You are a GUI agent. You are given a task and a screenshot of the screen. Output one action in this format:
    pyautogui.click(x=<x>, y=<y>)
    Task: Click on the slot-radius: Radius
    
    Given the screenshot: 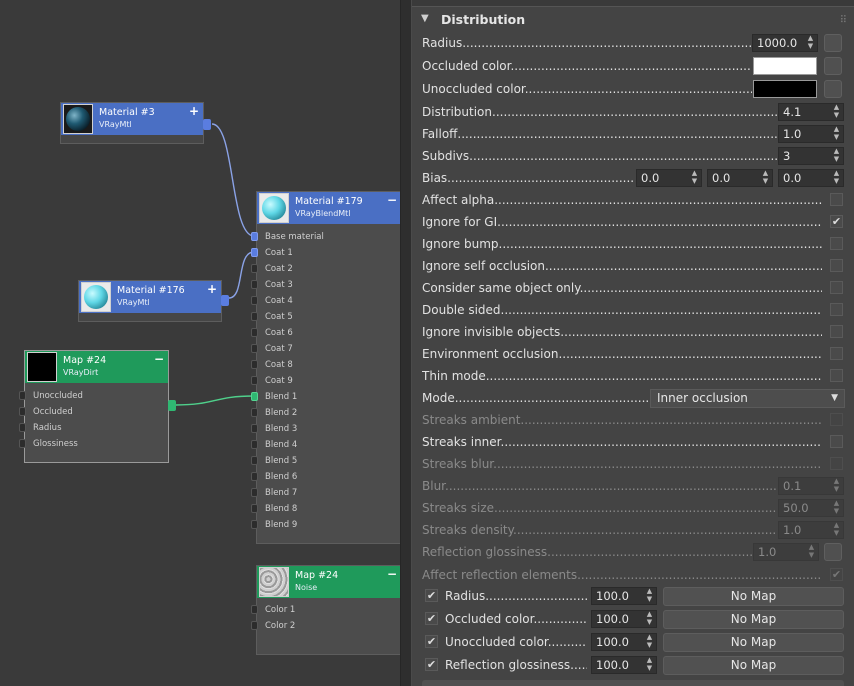 What is the action you would take?
    pyautogui.click(x=93, y=428)
    